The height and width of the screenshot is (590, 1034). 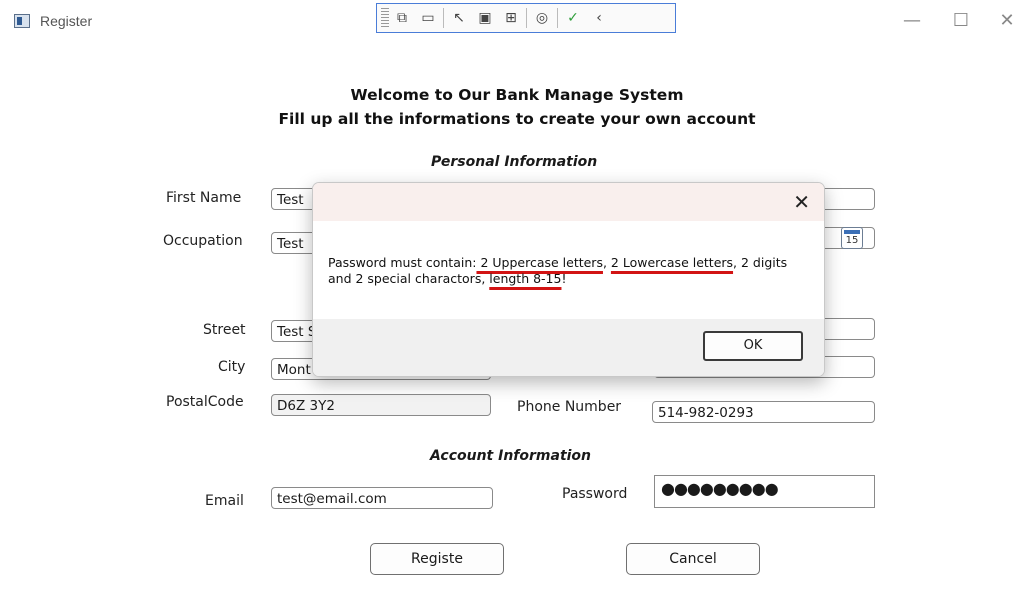 What do you see at coordinates (1007, 20) in the screenshot?
I see `close-button: ✕` at bounding box center [1007, 20].